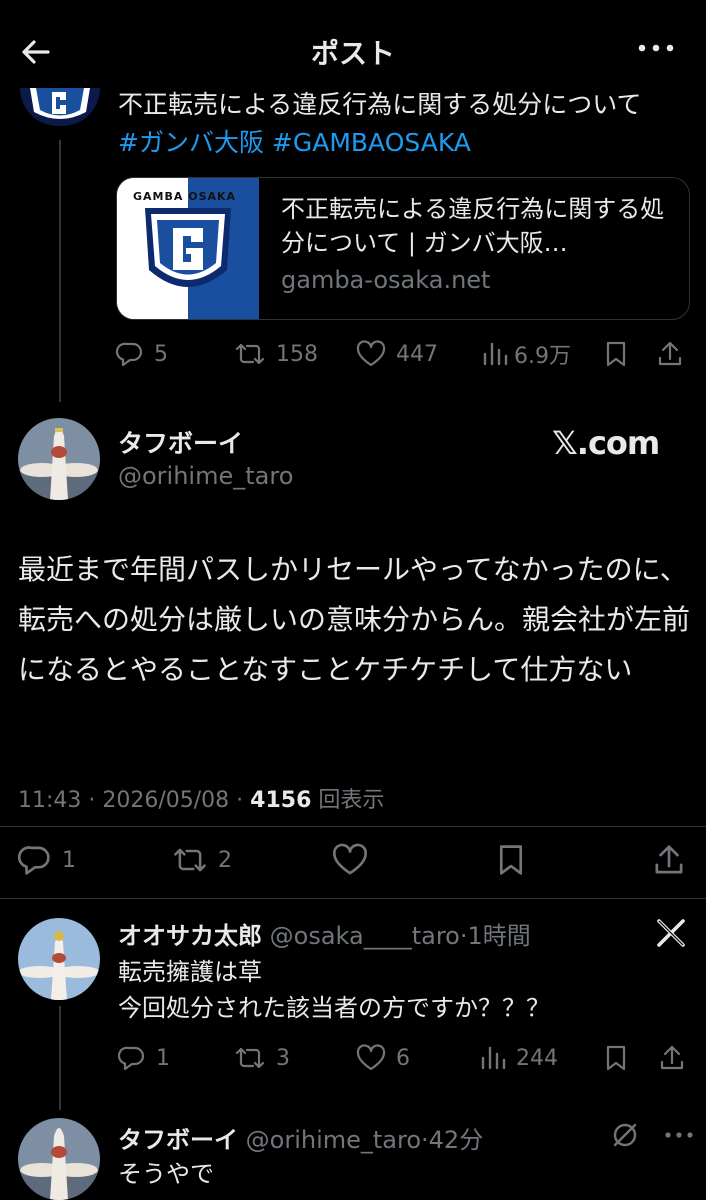  I want to click on reply-button: 5, so click(142, 354).